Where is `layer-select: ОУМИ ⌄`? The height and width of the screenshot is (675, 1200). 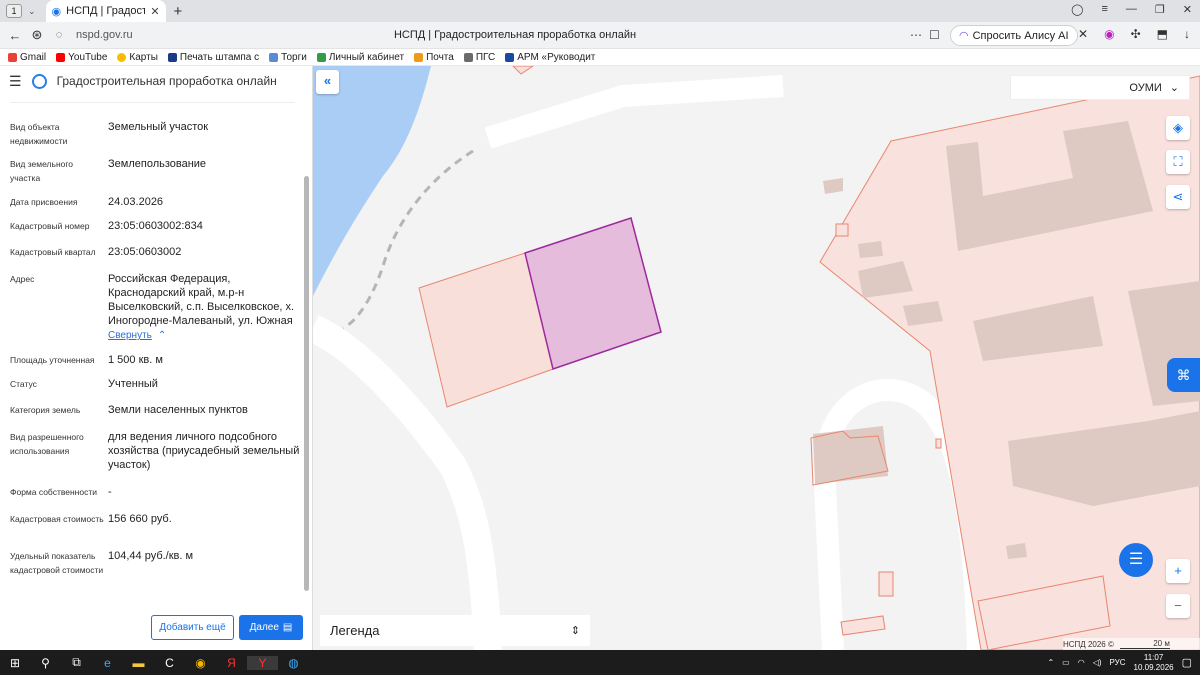 layer-select: ОУМИ ⌄ is located at coordinates (1100, 87).